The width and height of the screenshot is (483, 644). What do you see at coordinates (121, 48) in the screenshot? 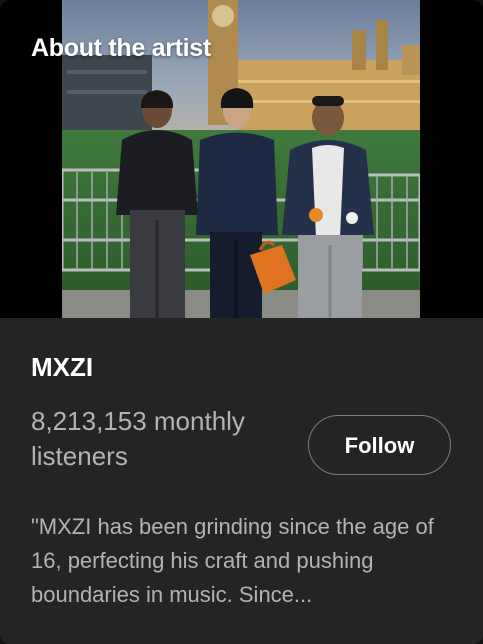
I see `section-heading: About the artist` at bounding box center [121, 48].